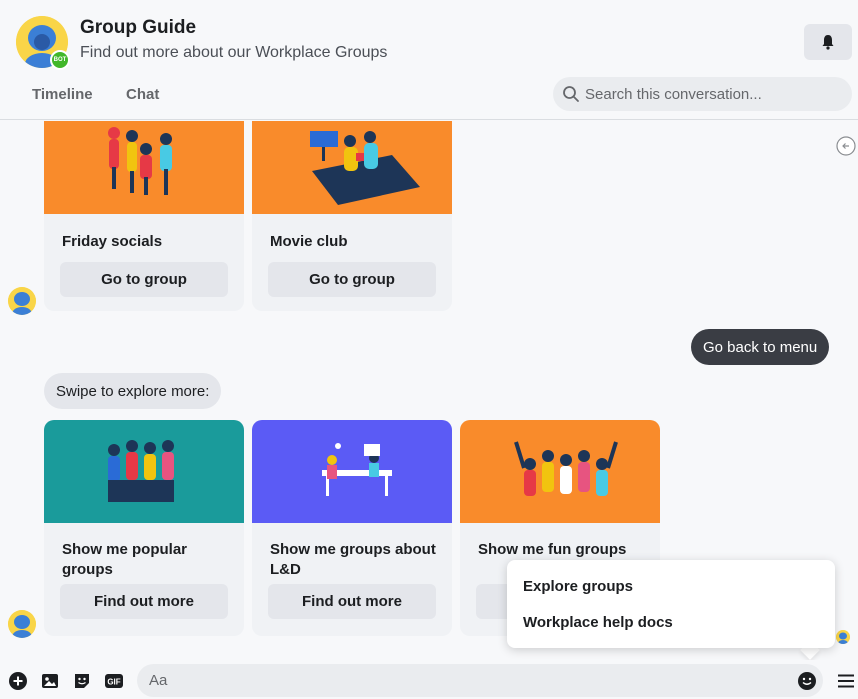 This screenshot has width=858, height=699. Describe the element at coordinates (560, 471) in the screenshot. I see `fun-groups-illustration` at that location.